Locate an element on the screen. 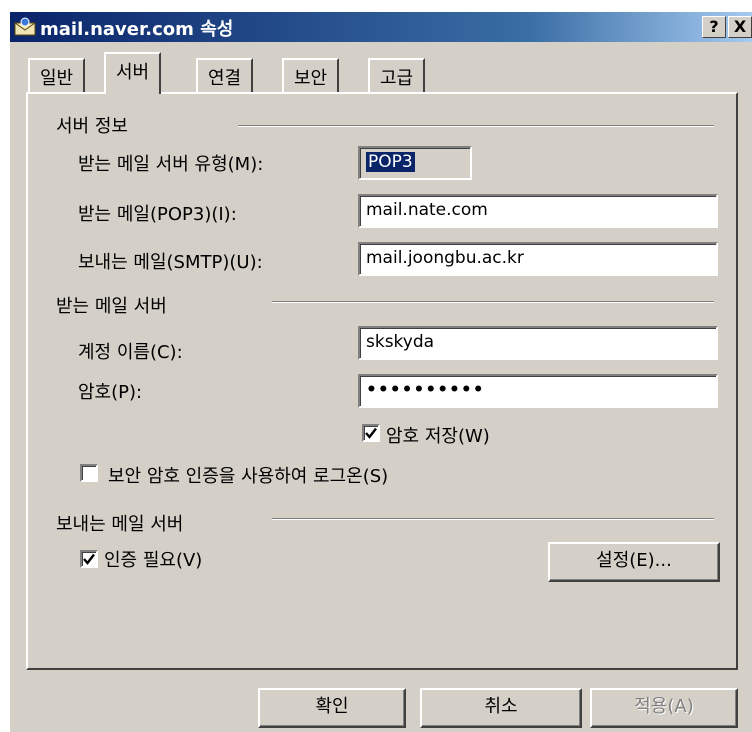 The height and width of the screenshot is (732, 752). password-label: 암호(P): is located at coordinates (110, 392).